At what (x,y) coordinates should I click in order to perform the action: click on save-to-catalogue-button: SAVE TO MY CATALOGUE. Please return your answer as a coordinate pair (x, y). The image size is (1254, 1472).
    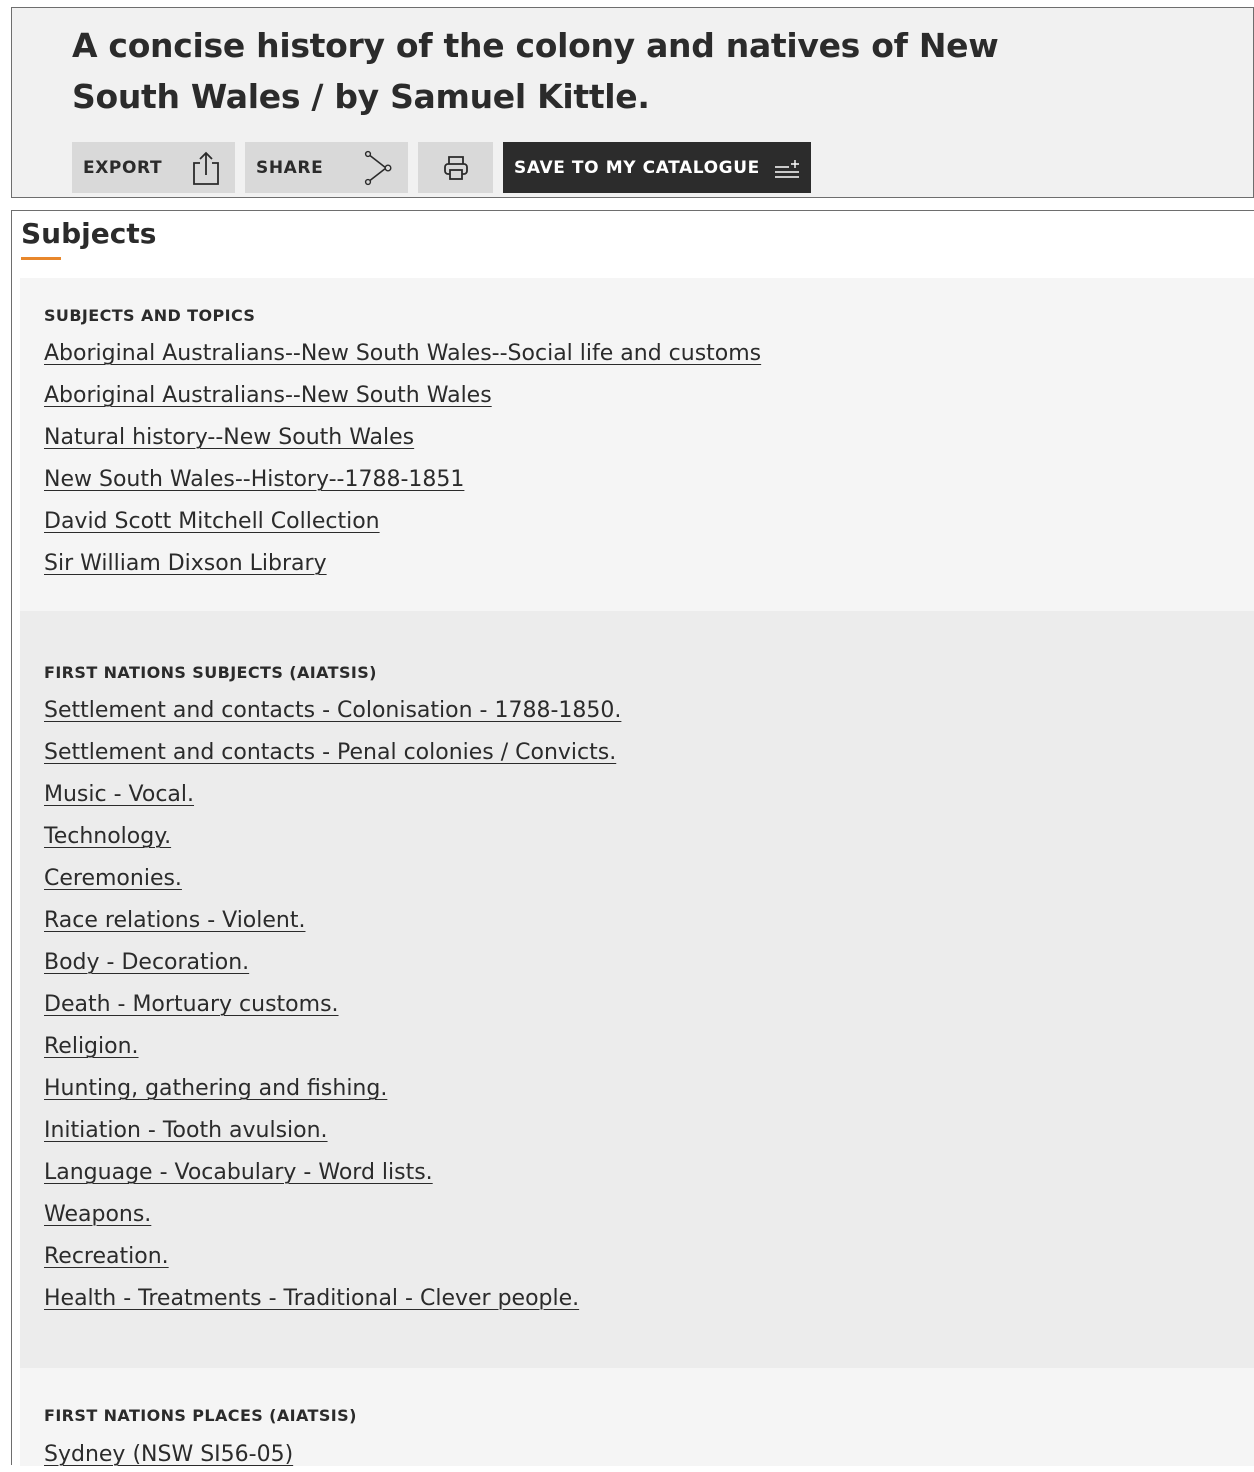
    Looking at the image, I should click on (657, 167).